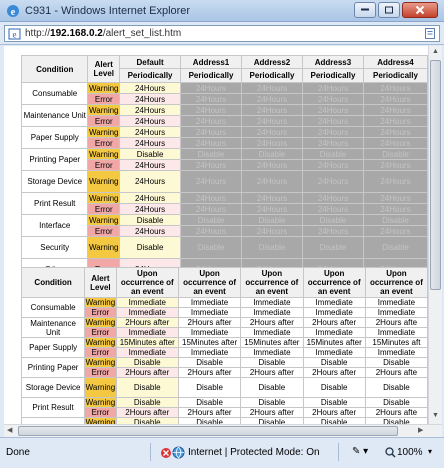  I want to click on blocked-icon, so click(166, 453).